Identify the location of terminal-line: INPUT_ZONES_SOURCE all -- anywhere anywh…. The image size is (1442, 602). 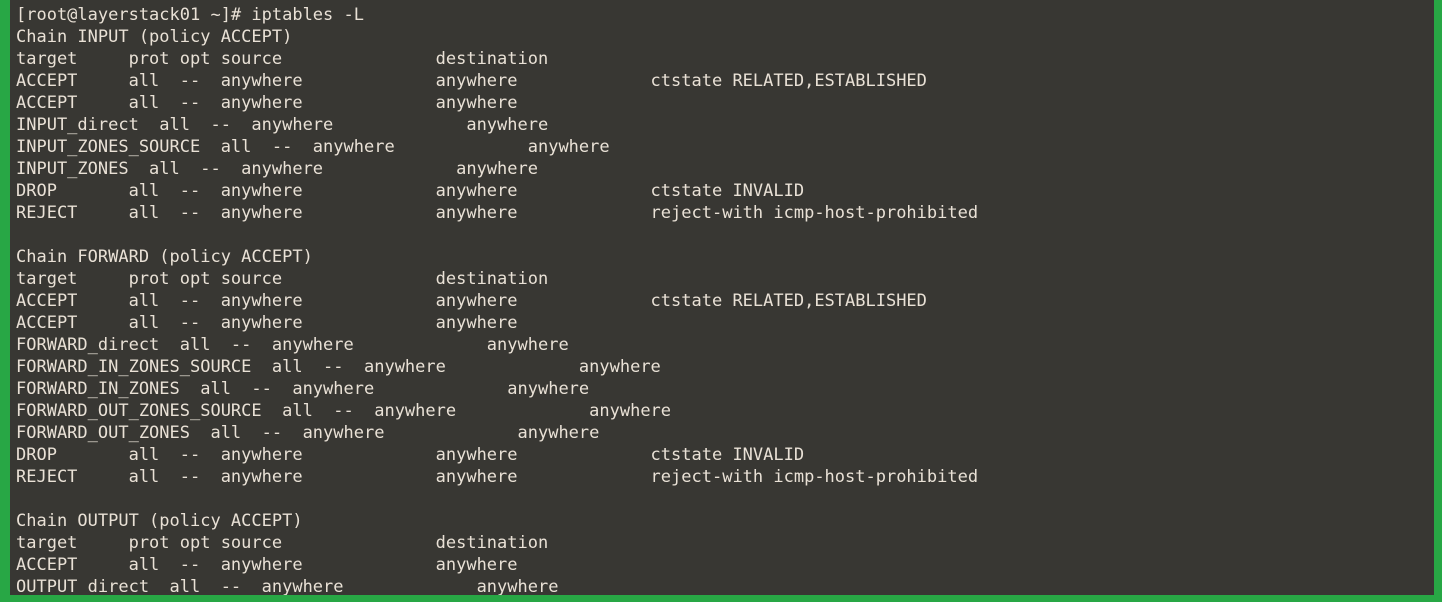
(374, 147).